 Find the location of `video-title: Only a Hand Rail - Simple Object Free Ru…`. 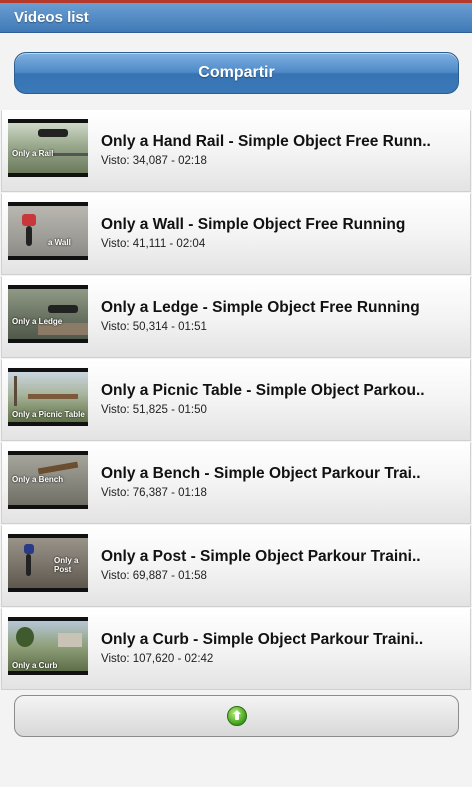

video-title: Only a Hand Rail - Simple Object Free Ru… is located at coordinates (266, 141).